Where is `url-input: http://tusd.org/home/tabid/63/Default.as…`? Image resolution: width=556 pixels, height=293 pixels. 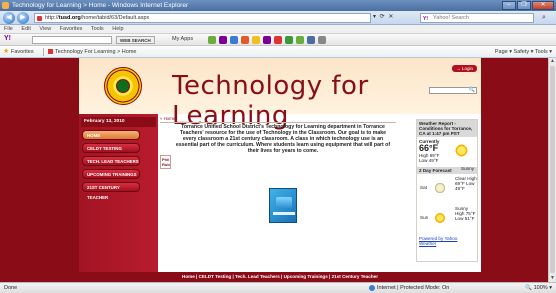 url-input: http://tusd.org/home/tabid/63/Default.as… is located at coordinates (202, 18).